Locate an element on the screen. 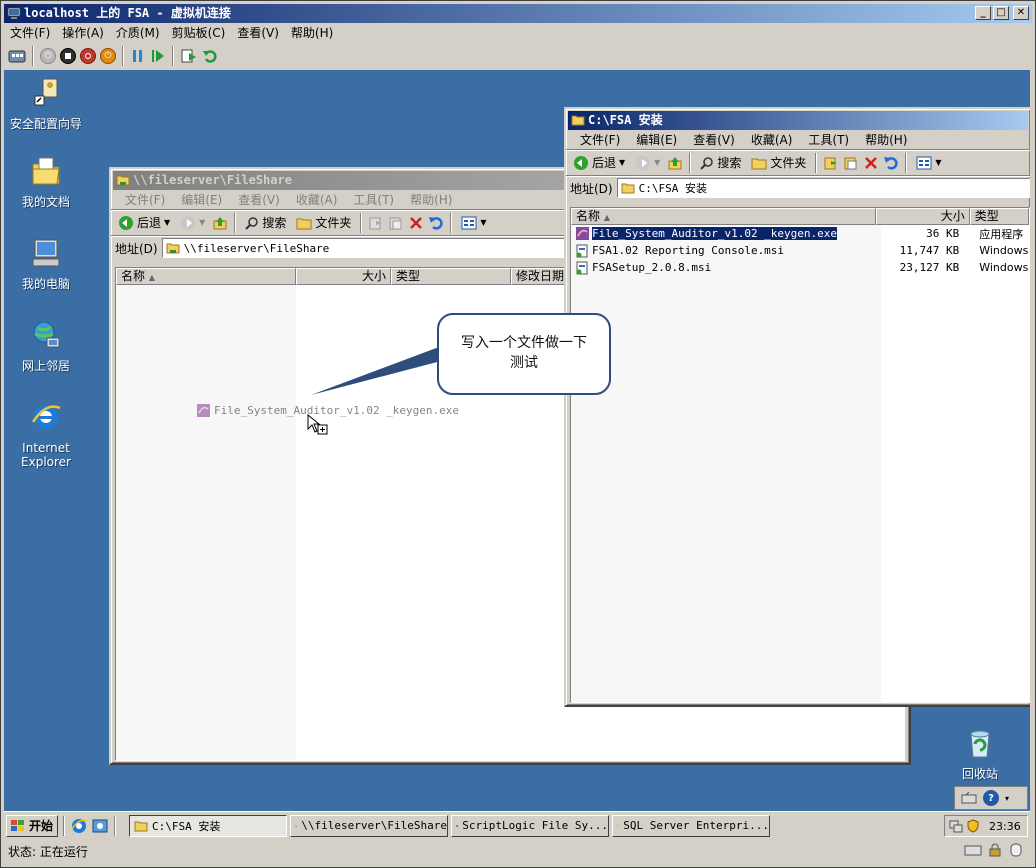 This screenshot has height=868, width=1036. keyboard-icon is located at coordinates (969, 798).